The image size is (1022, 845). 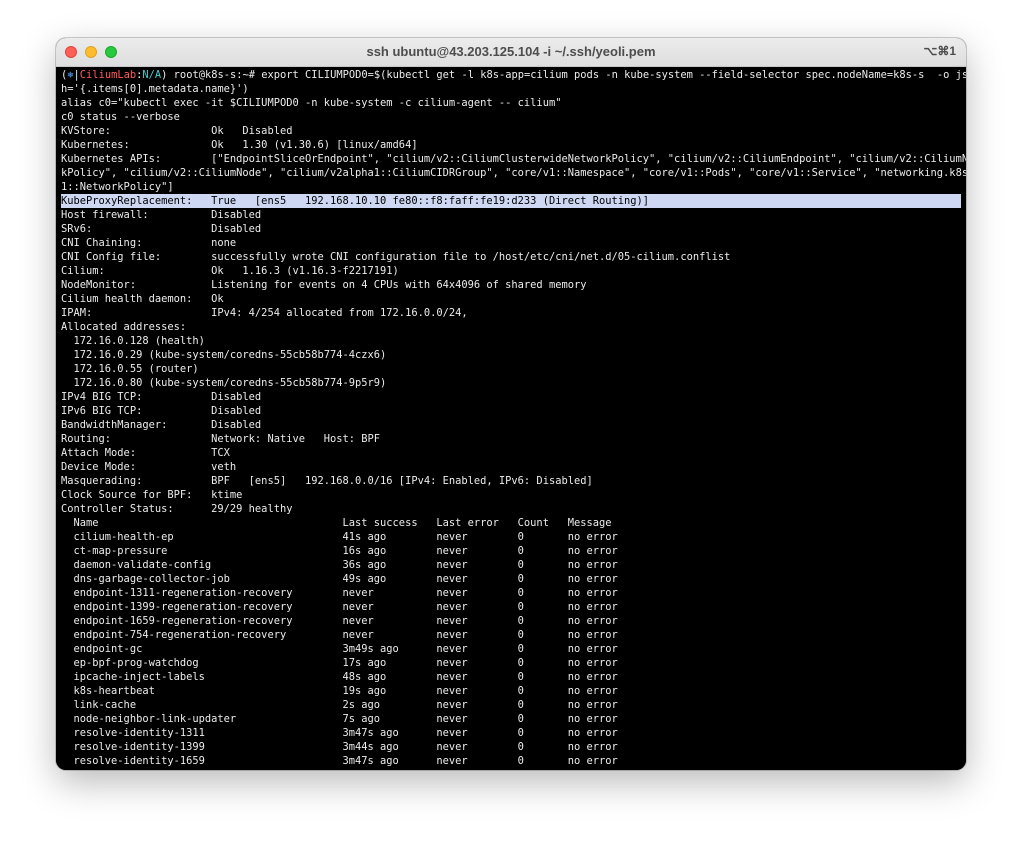 I want to click on terminal-line: 172.16.0.128 (health), so click(x=133, y=341).